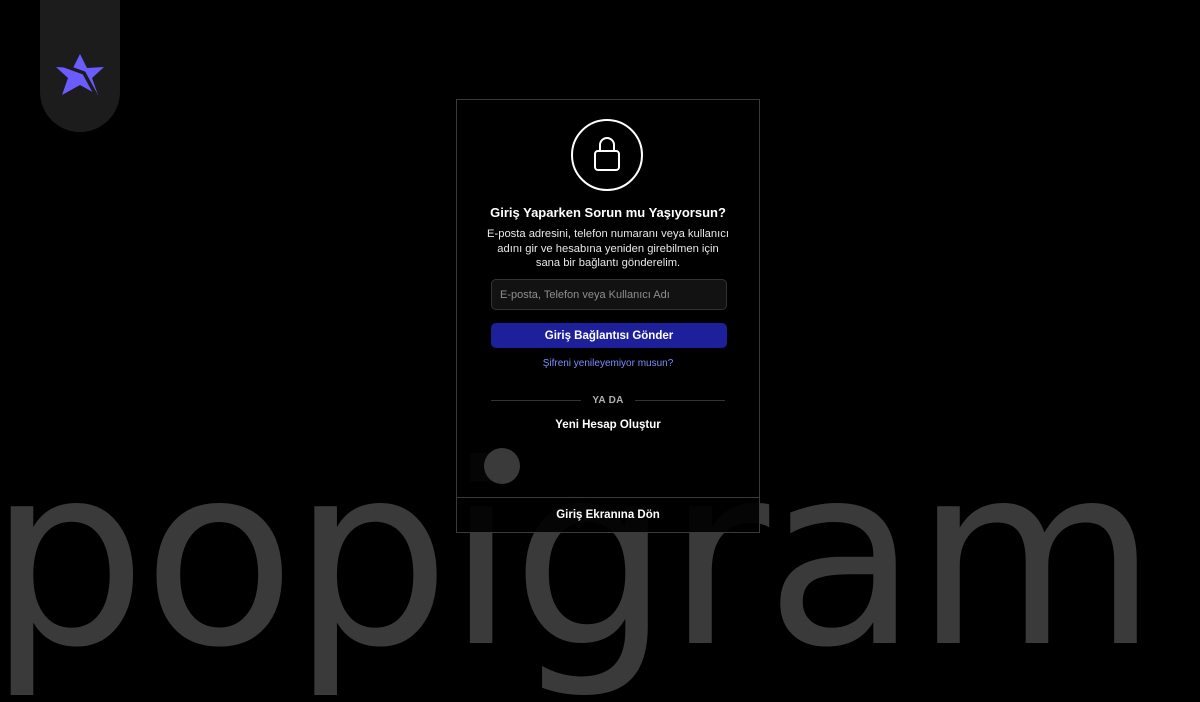 This screenshot has width=1200, height=702. Describe the element at coordinates (77, 75) in the screenshot. I see `star-logo-icon` at that location.